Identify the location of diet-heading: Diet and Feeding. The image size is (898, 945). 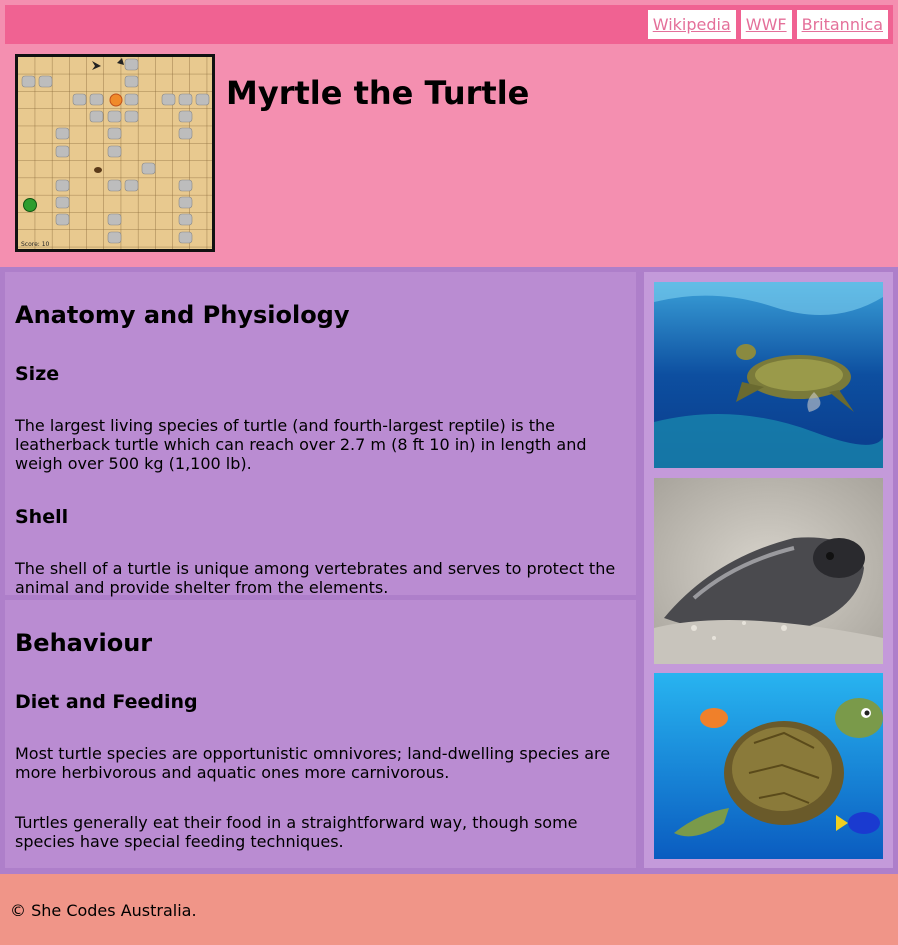
(106, 702).